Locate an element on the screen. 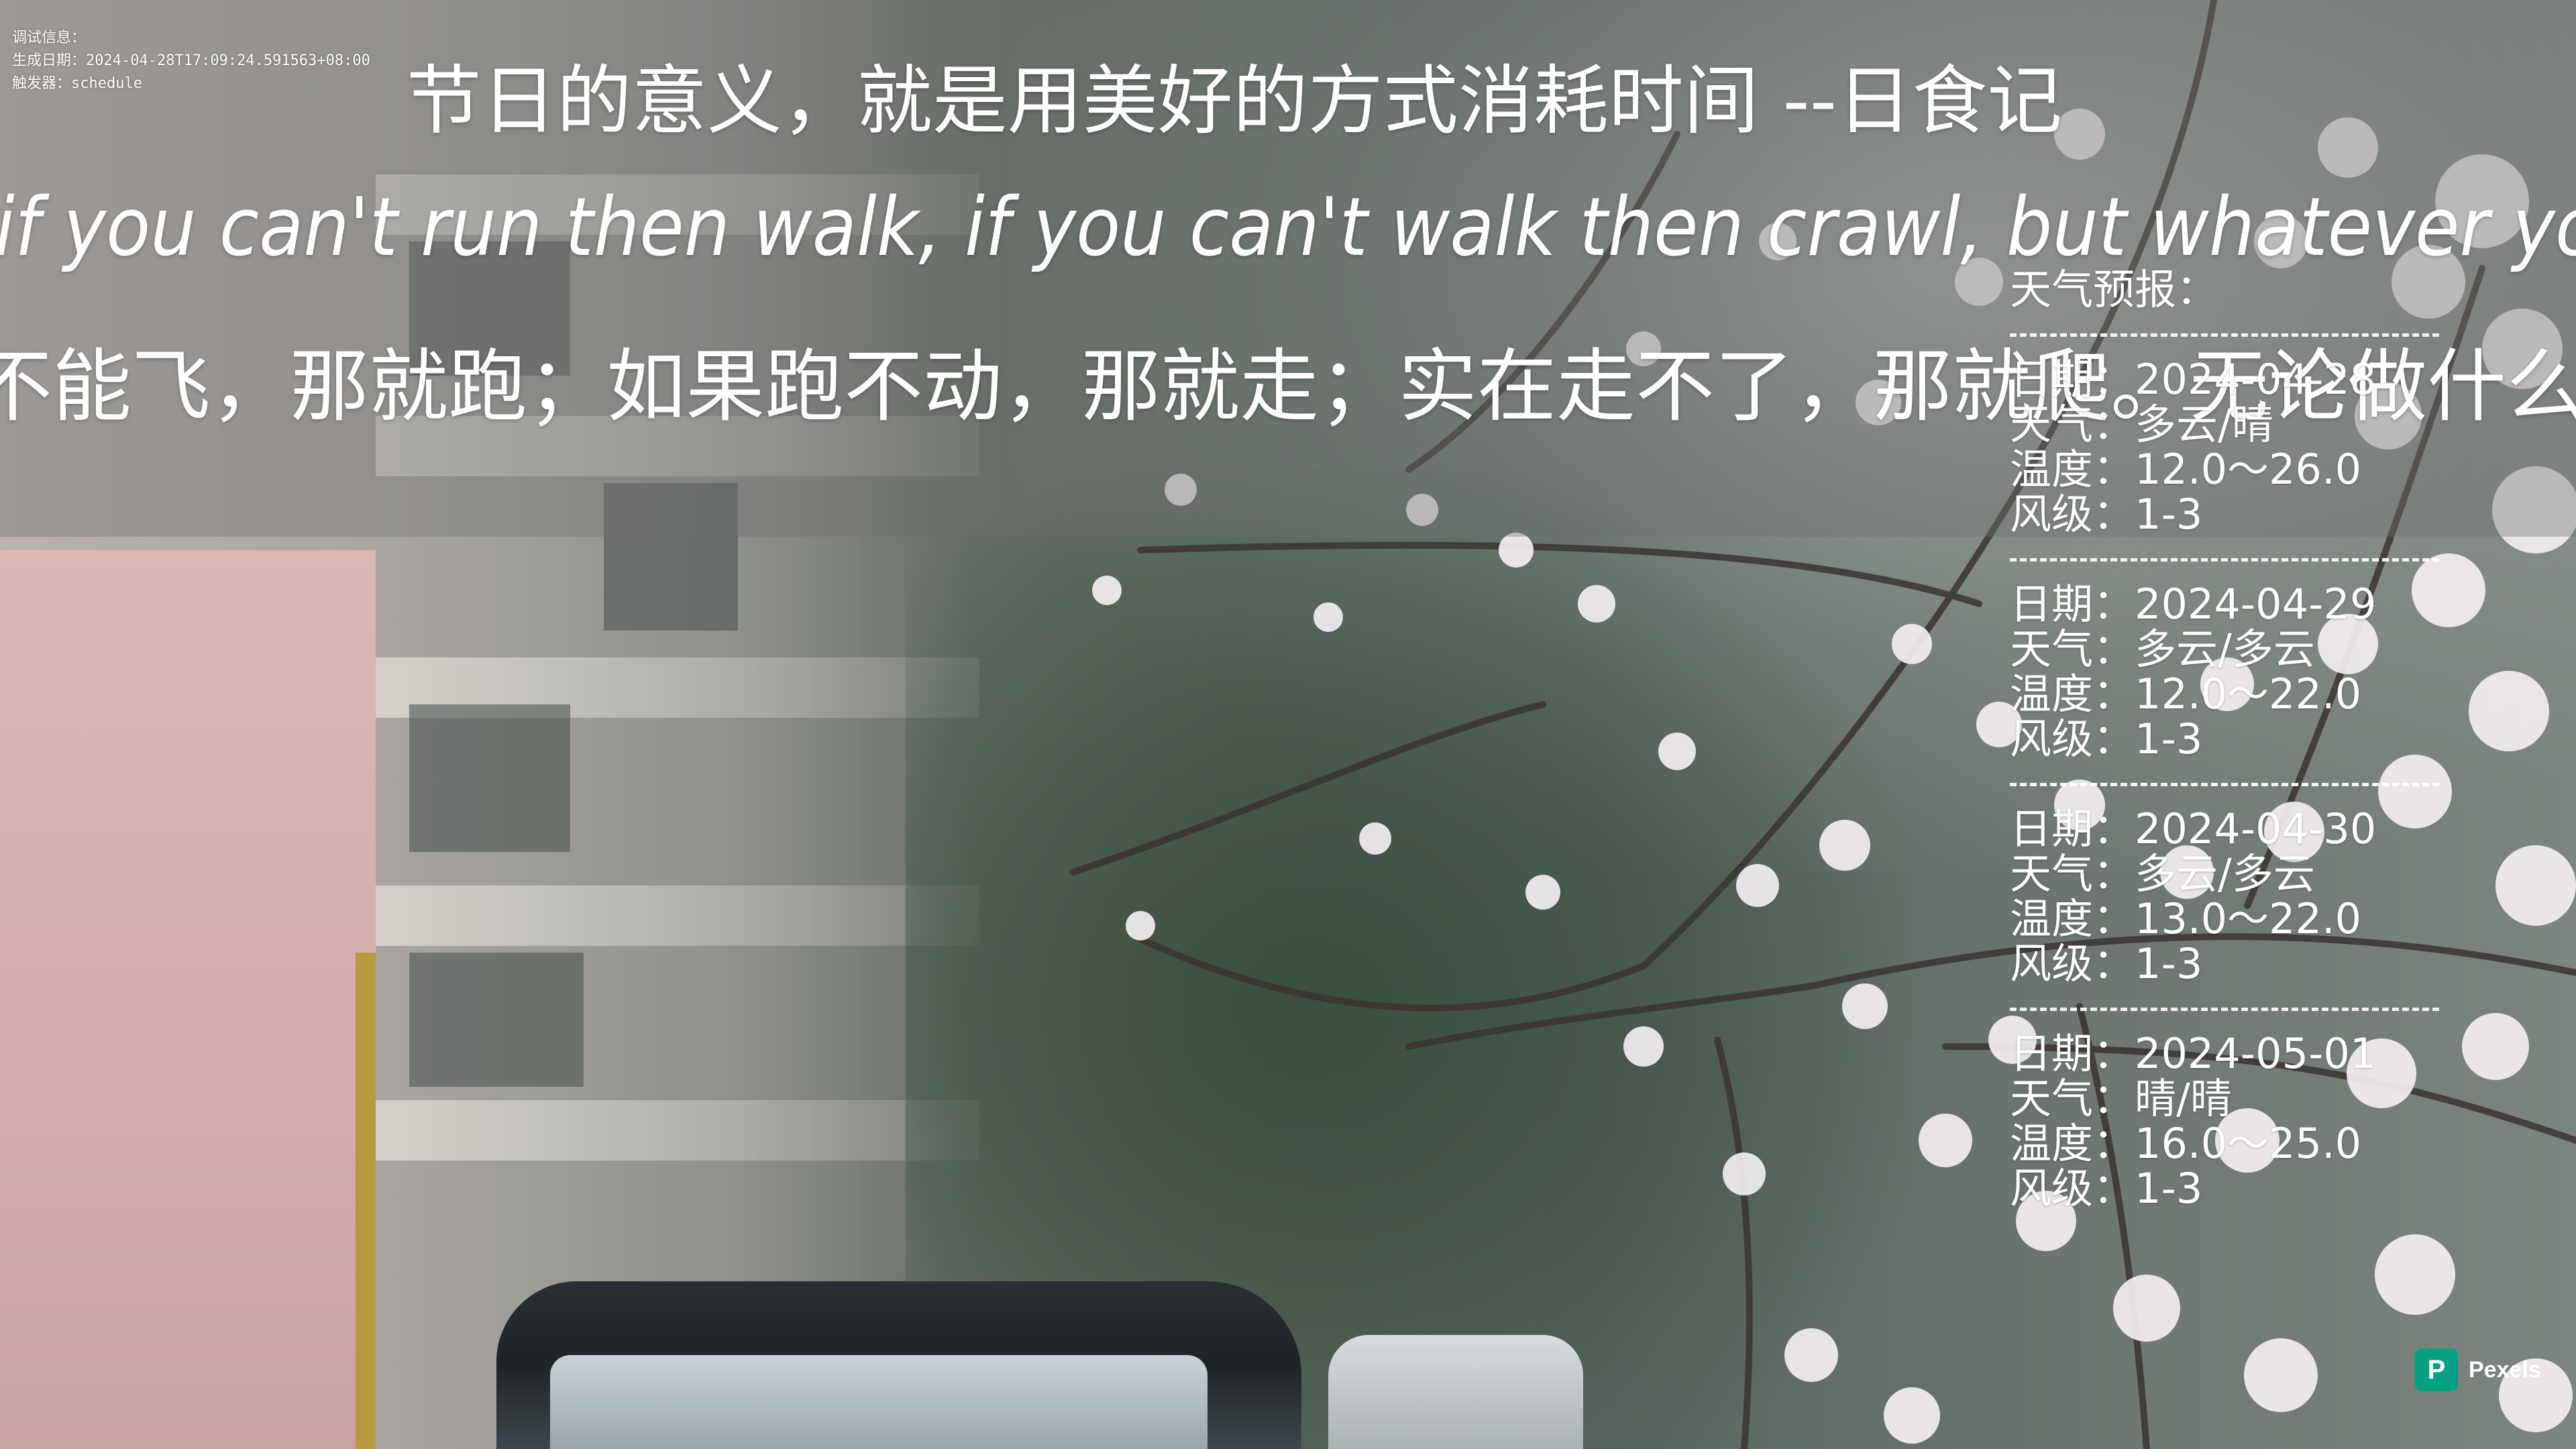 The image size is (2576, 1449). pexels-watermark: P Pexels is located at coordinates (2478, 1369).